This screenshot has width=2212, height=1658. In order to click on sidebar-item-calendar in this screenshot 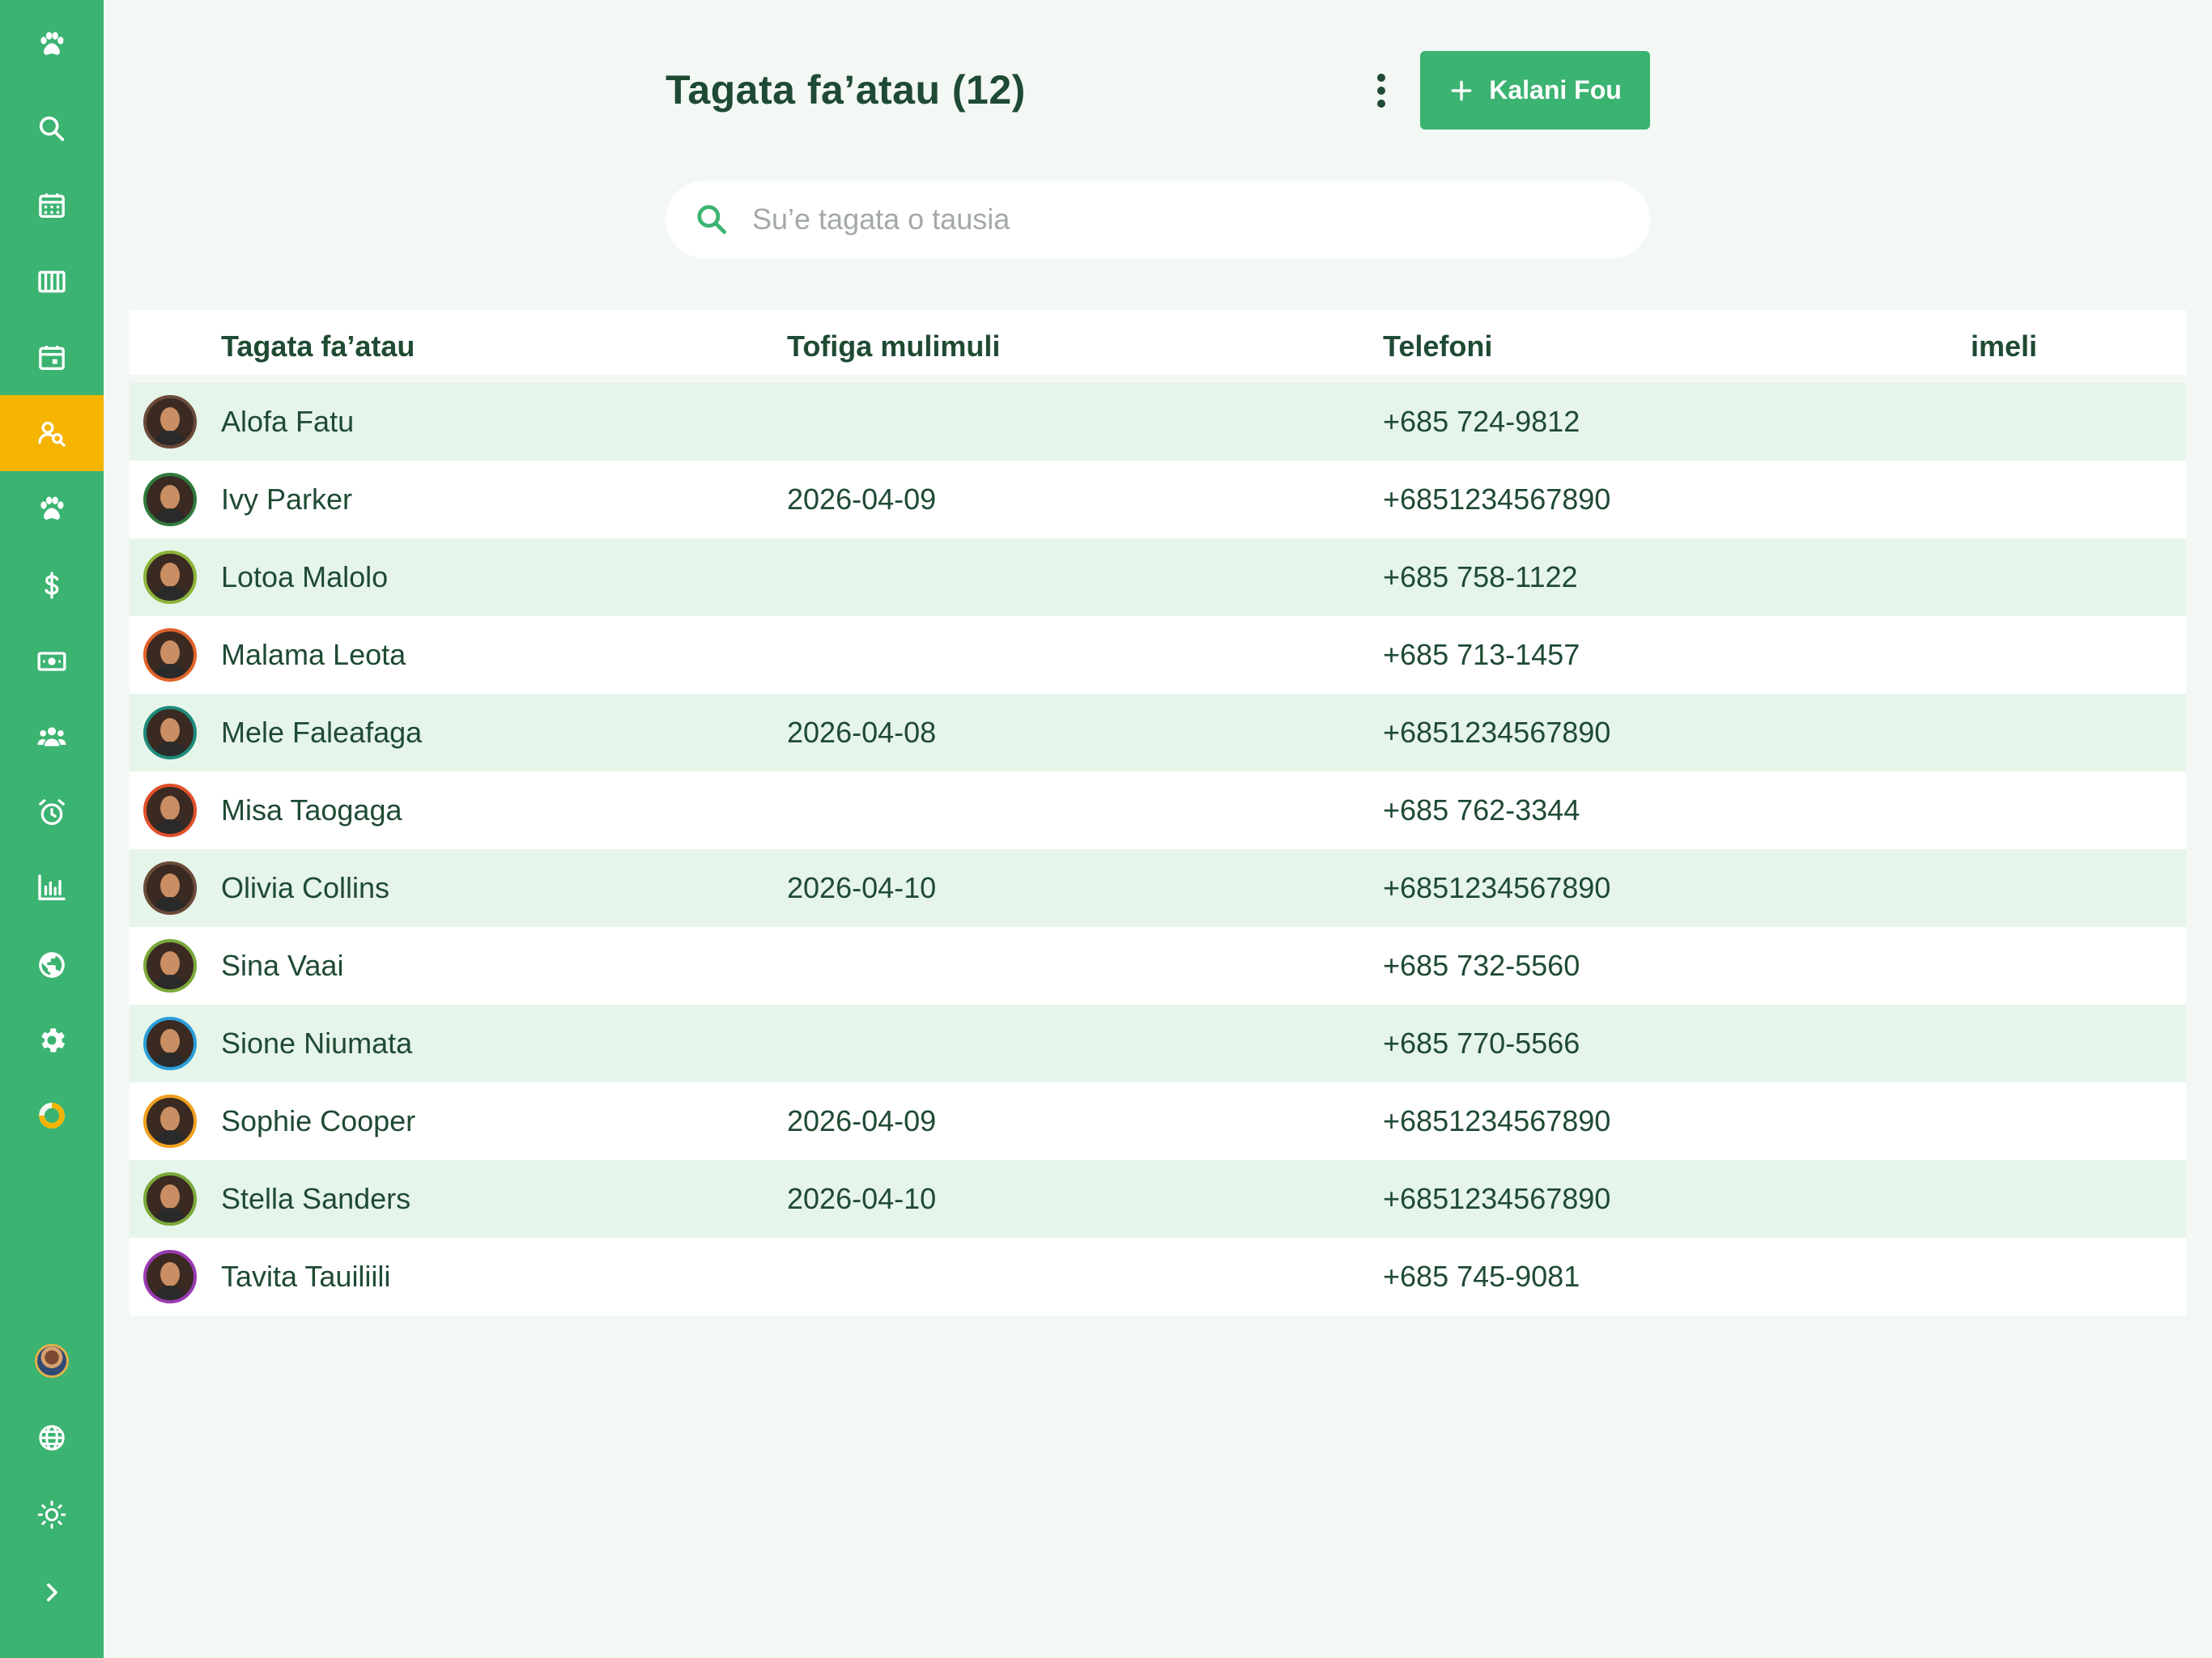, I will do `click(52, 206)`.